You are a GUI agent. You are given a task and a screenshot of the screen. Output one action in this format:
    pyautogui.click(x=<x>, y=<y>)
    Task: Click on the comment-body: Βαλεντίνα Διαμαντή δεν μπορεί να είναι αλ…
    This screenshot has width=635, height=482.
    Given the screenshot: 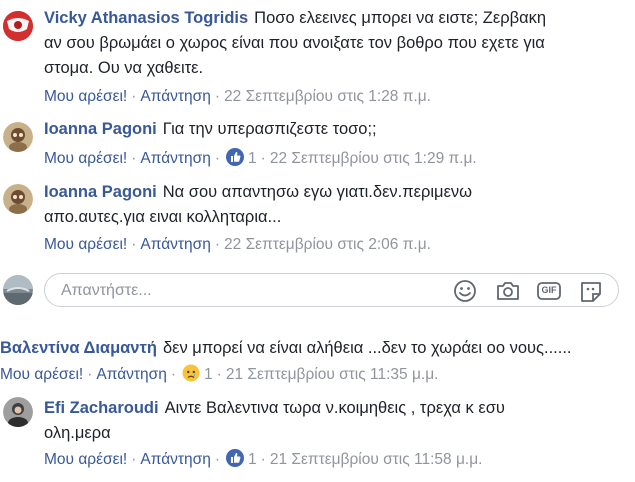 What is the action you would take?
    pyautogui.click(x=286, y=348)
    